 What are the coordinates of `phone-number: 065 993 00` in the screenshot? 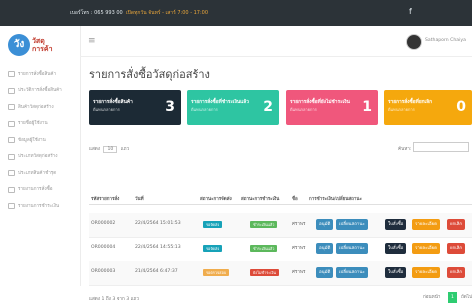 It's located at (108, 13).